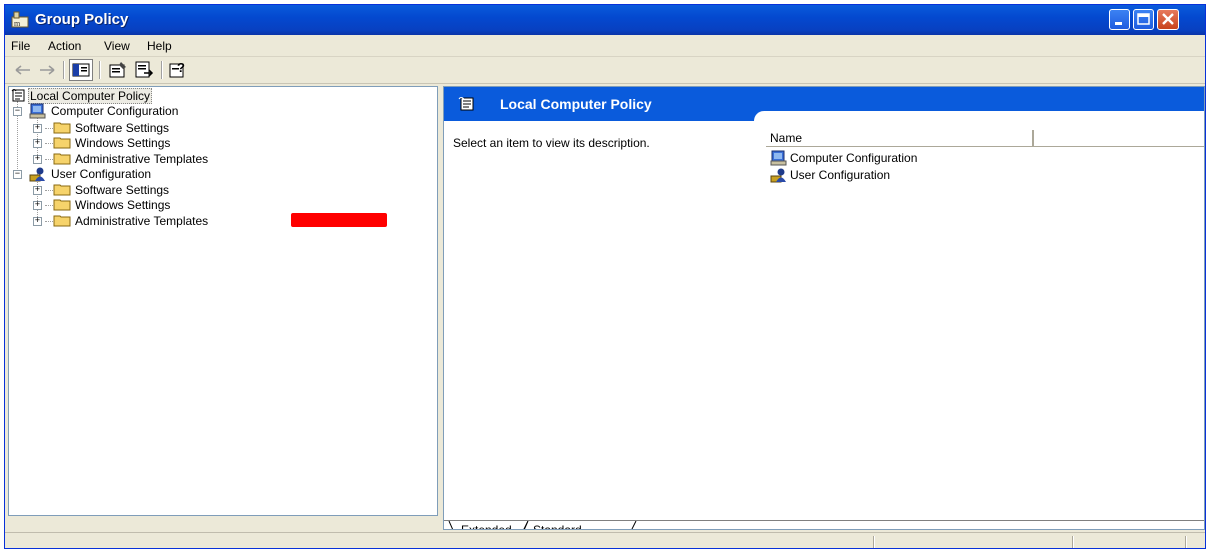 The height and width of the screenshot is (552, 1210). Describe the element at coordinates (23, 70) in the screenshot. I see `back-arrow-icon` at that location.